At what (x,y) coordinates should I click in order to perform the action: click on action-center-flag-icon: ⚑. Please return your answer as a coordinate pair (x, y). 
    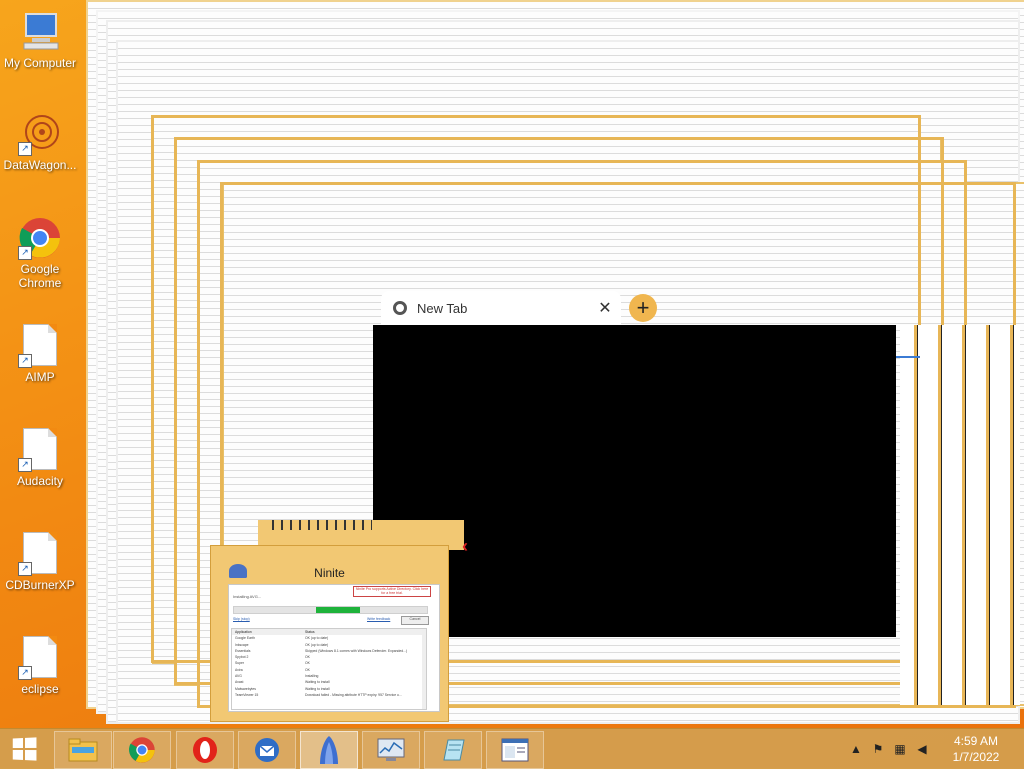
    Looking at the image, I should click on (878, 749).